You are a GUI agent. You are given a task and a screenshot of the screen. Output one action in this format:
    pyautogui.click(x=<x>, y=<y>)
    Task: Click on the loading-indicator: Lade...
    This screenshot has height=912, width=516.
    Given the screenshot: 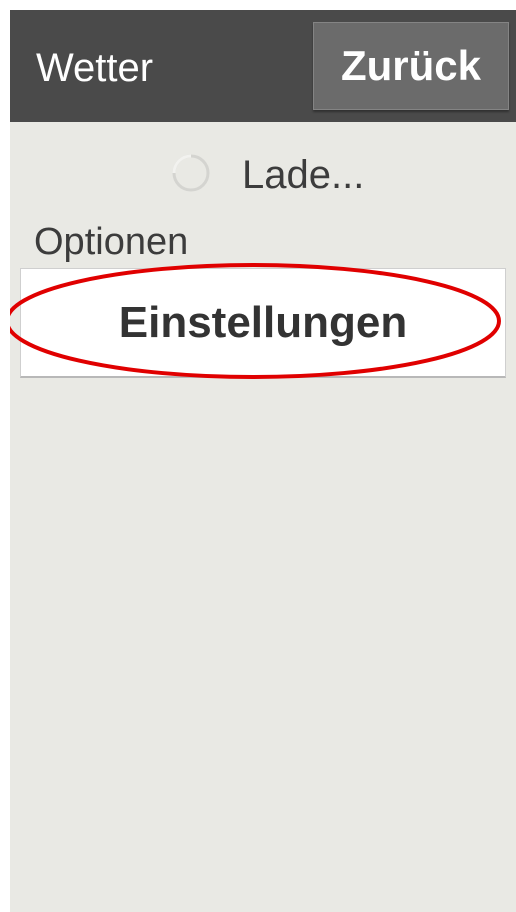 What is the action you would take?
    pyautogui.click(x=263, y=174)
    